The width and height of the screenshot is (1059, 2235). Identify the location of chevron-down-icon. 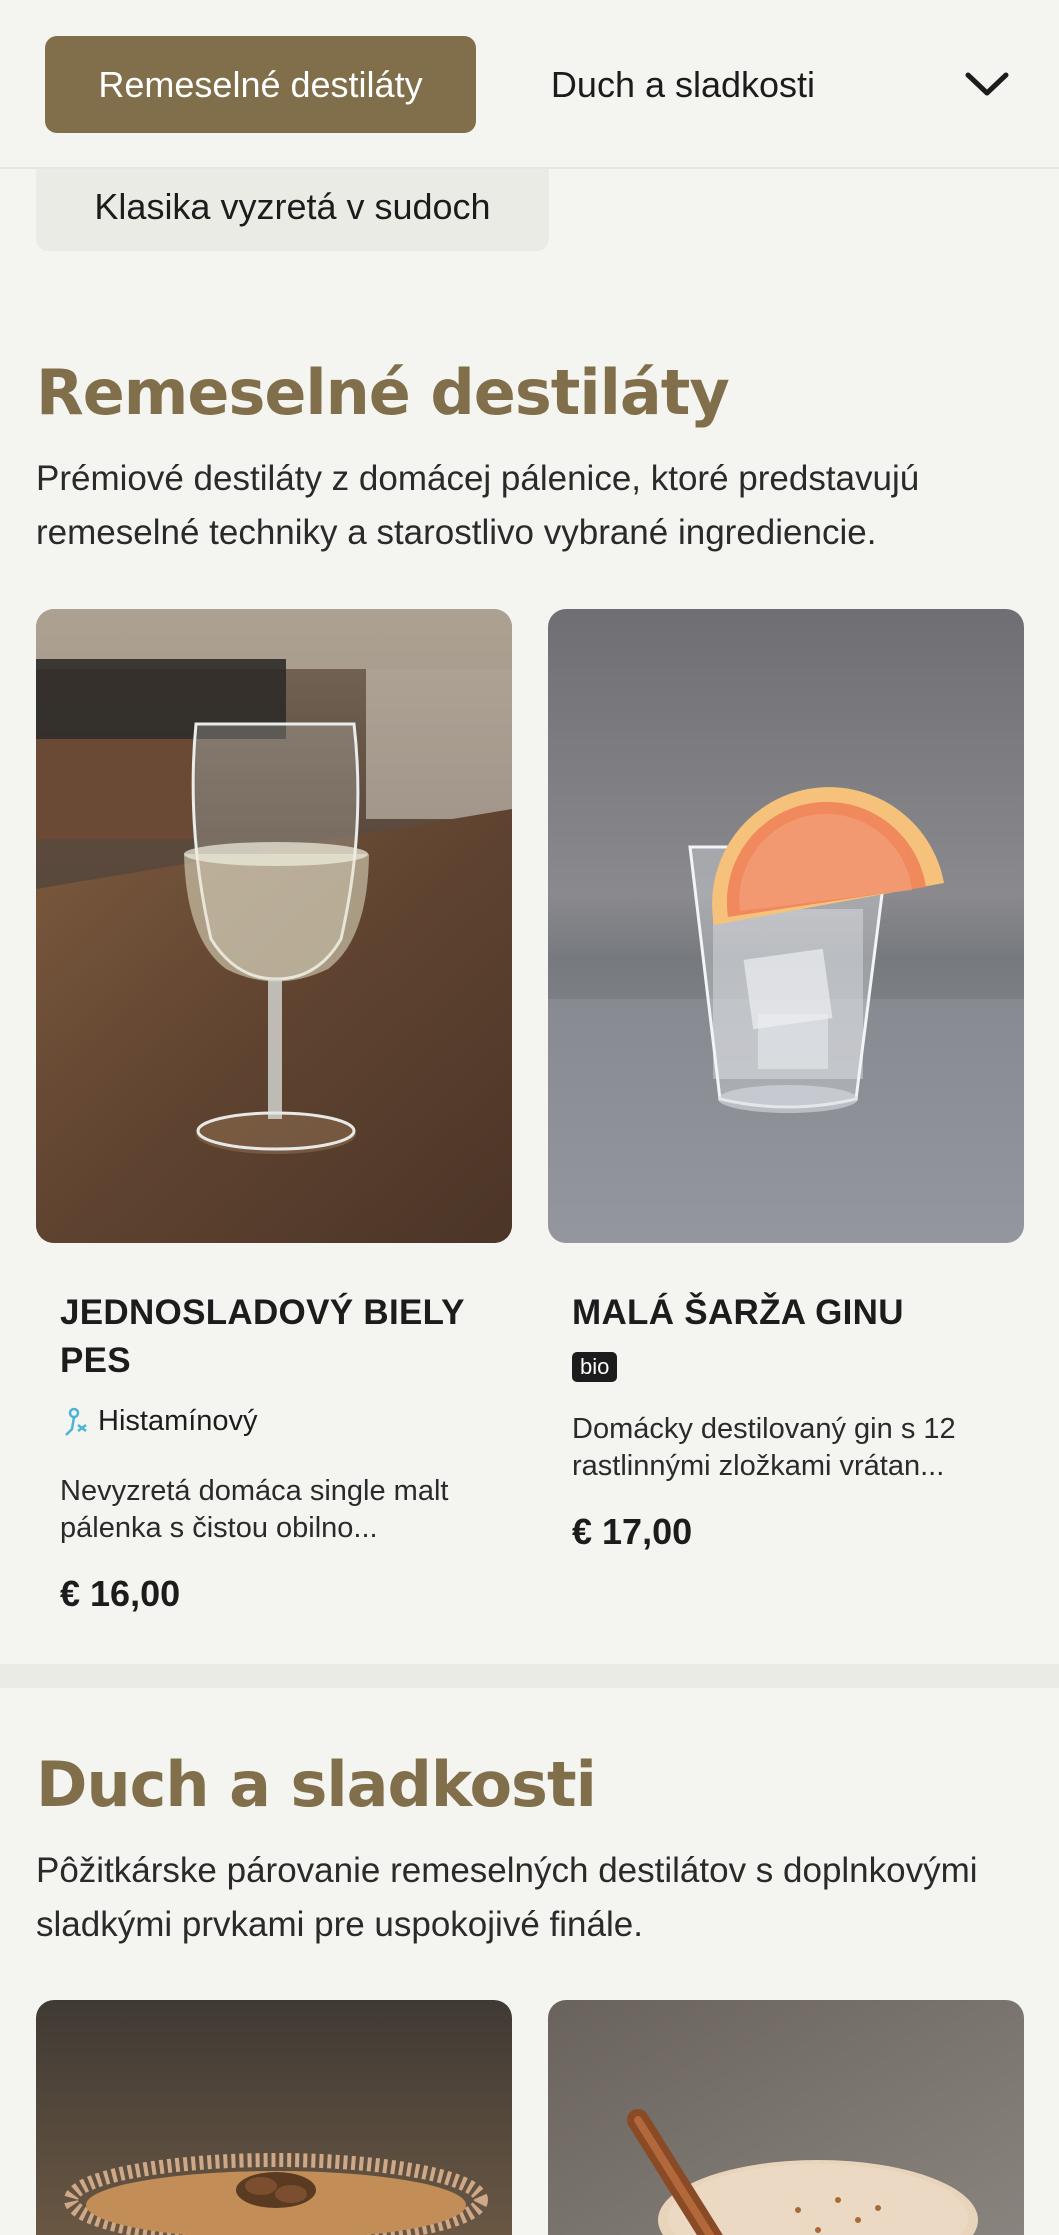
(987, 84).